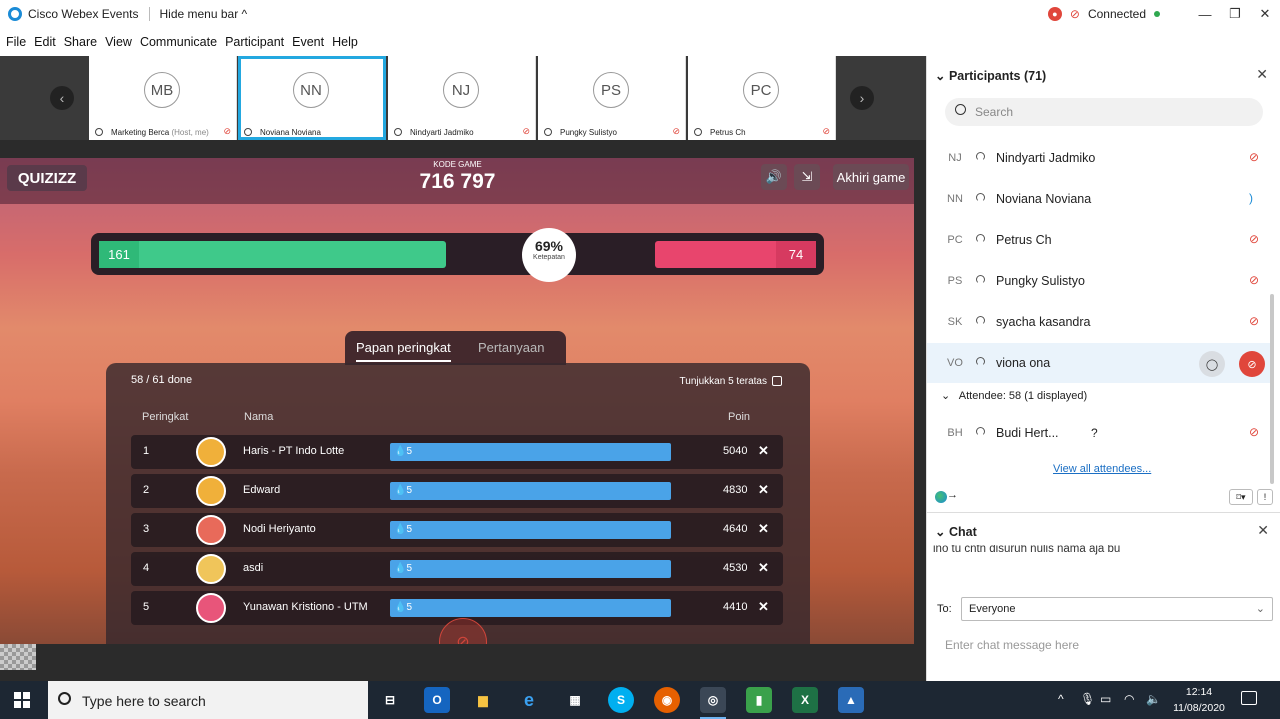 This screenshot has height=719, width=1280. I want to click on chat-scrollbar, so click(1274, 573).